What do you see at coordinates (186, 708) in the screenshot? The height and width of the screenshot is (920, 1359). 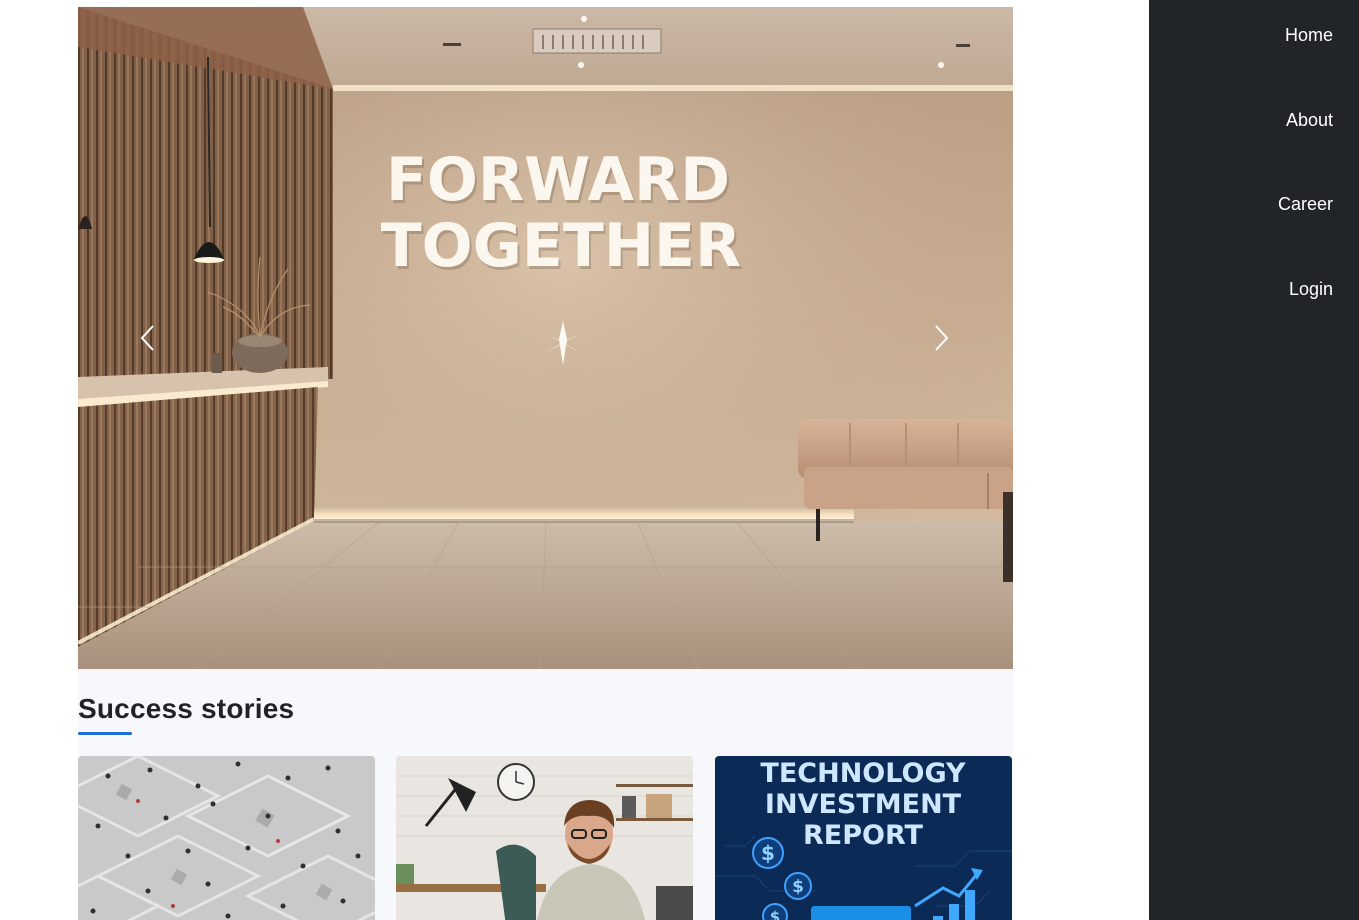 I see `section-title: Success stories` at bounding box center [186, 708].